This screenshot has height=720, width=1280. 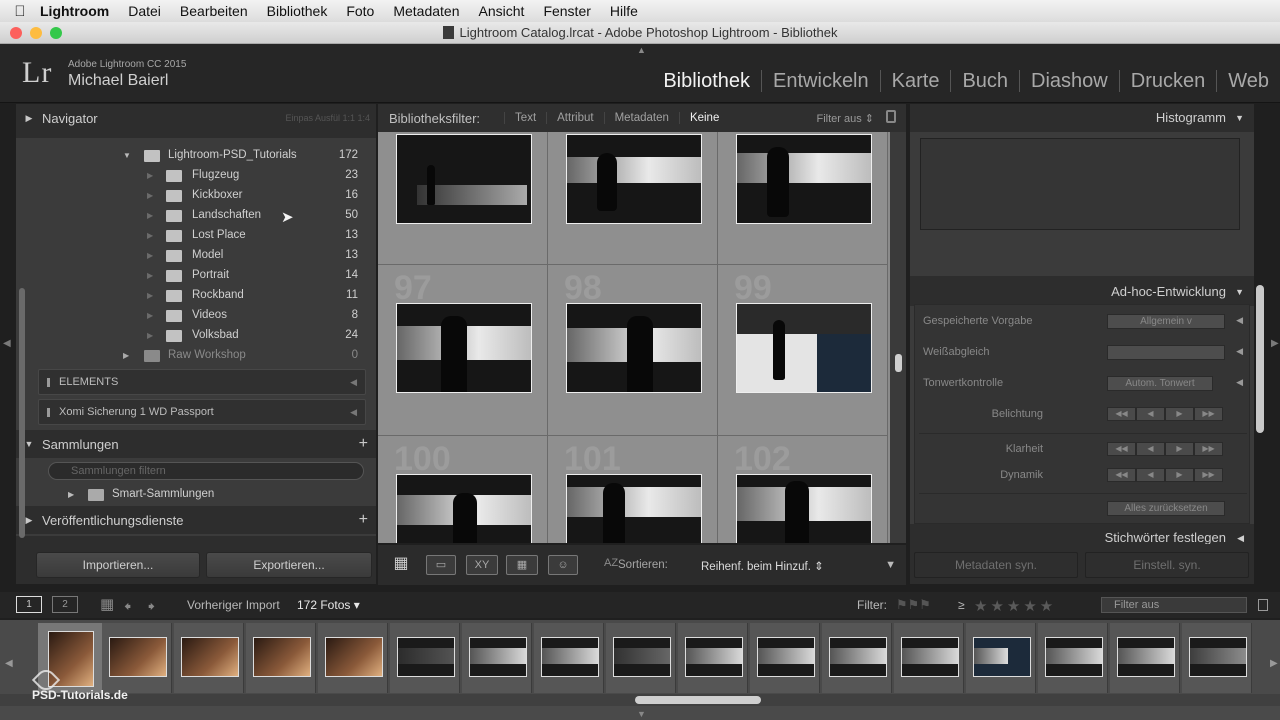 What do you see at coordinates (196, 356) in the screenshot?
I see `folder-row-raw-workshop: ▶ Raw Workshop 0` at bounding box center [196, 356].